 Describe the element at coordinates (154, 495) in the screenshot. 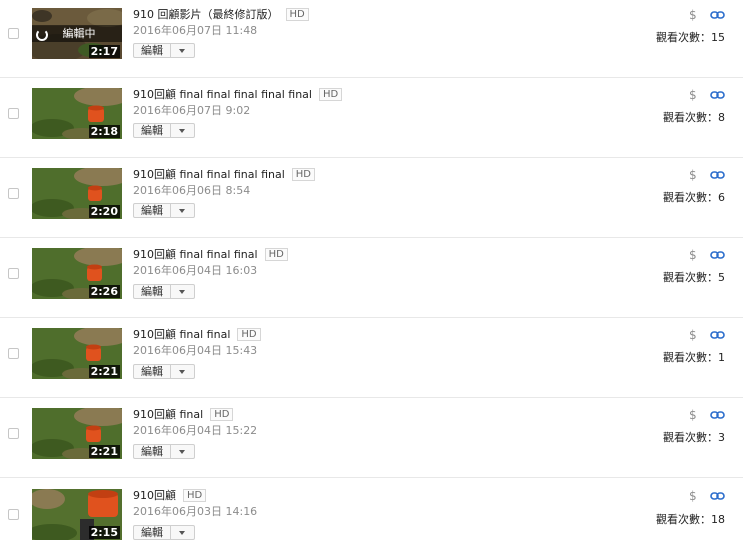

I see `video-title: 910回顧` at that location.